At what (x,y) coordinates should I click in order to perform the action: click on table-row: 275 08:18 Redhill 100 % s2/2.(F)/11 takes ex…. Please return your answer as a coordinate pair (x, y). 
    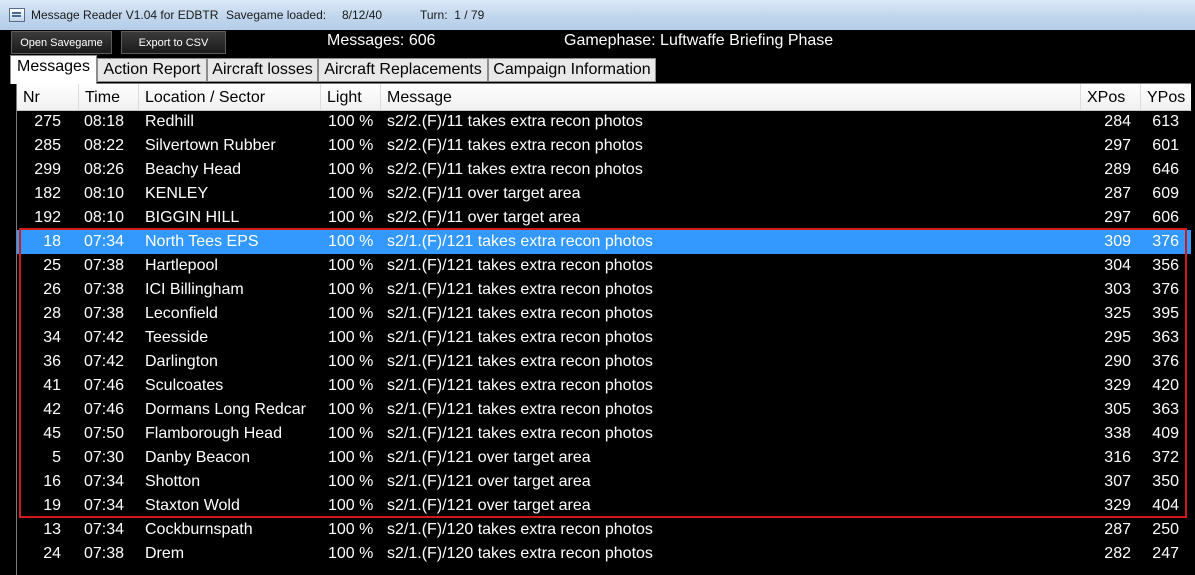
    Looking at the image, I should click on (604, 122).